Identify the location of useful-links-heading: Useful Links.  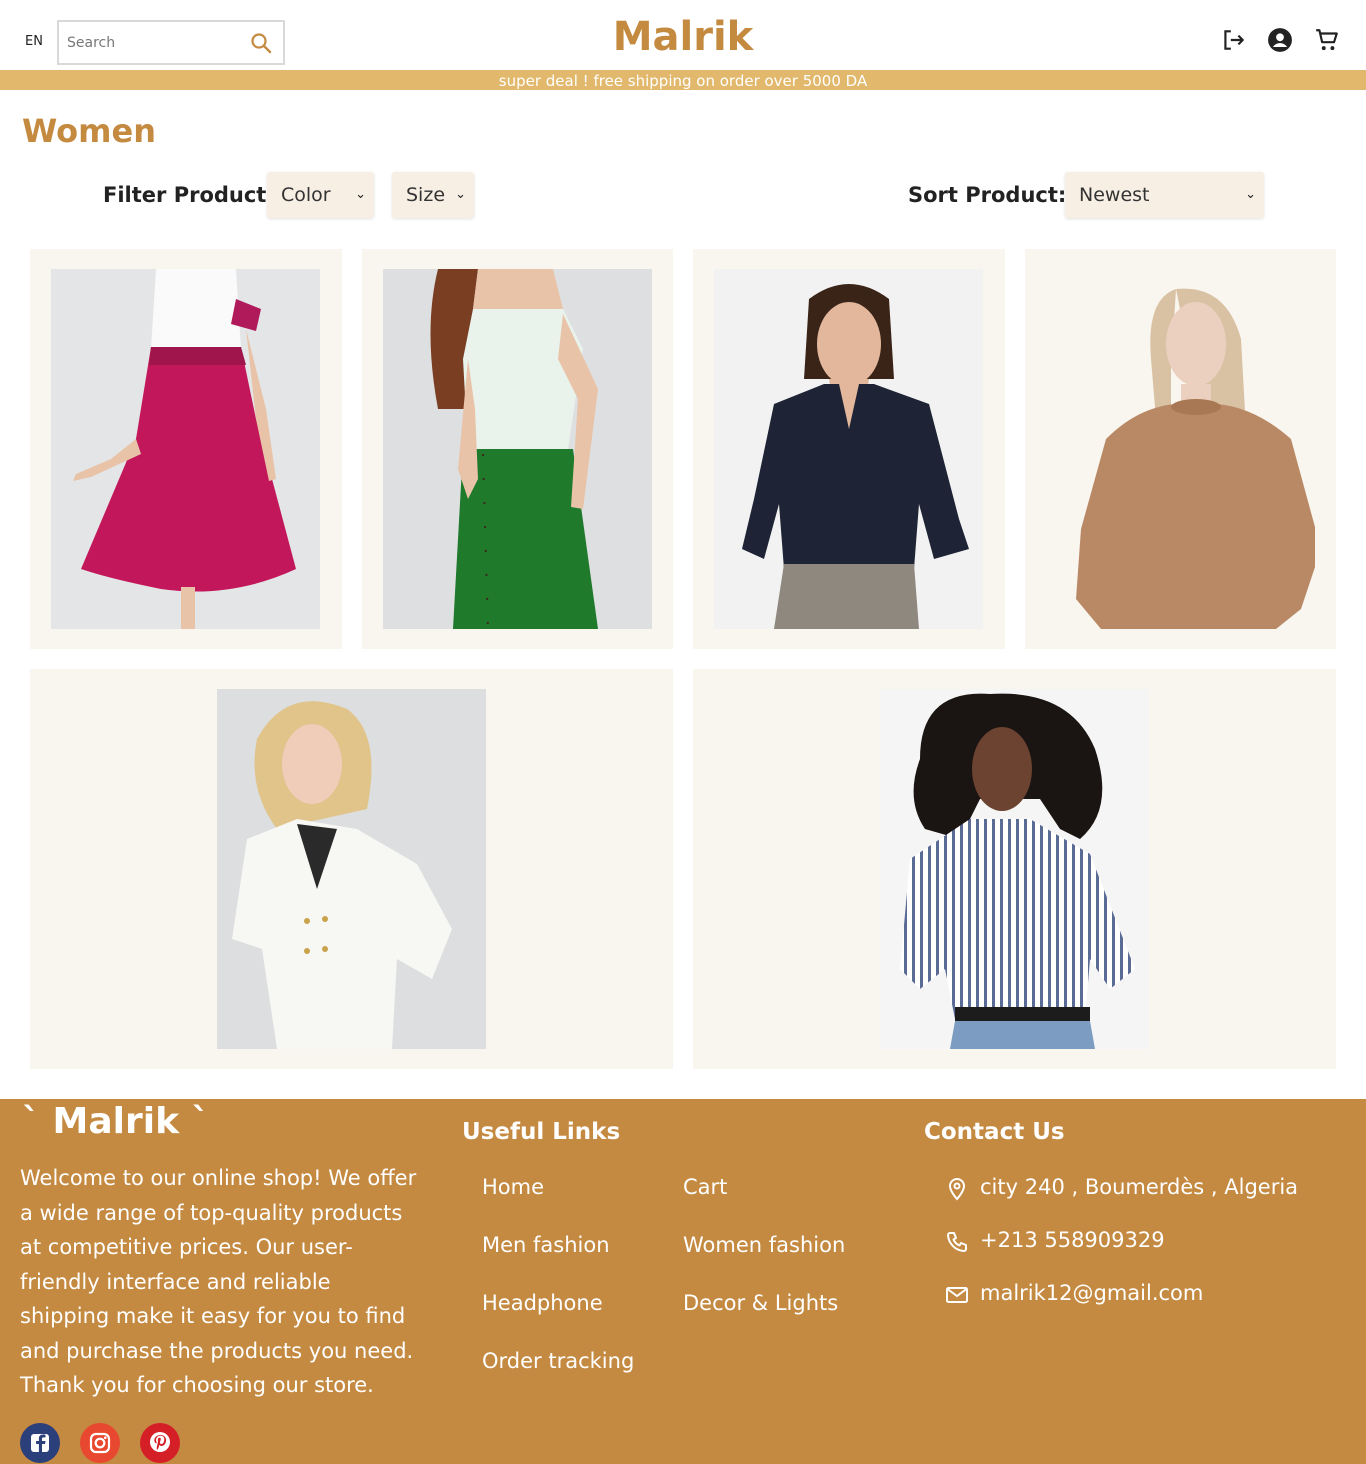
(541, 1132).